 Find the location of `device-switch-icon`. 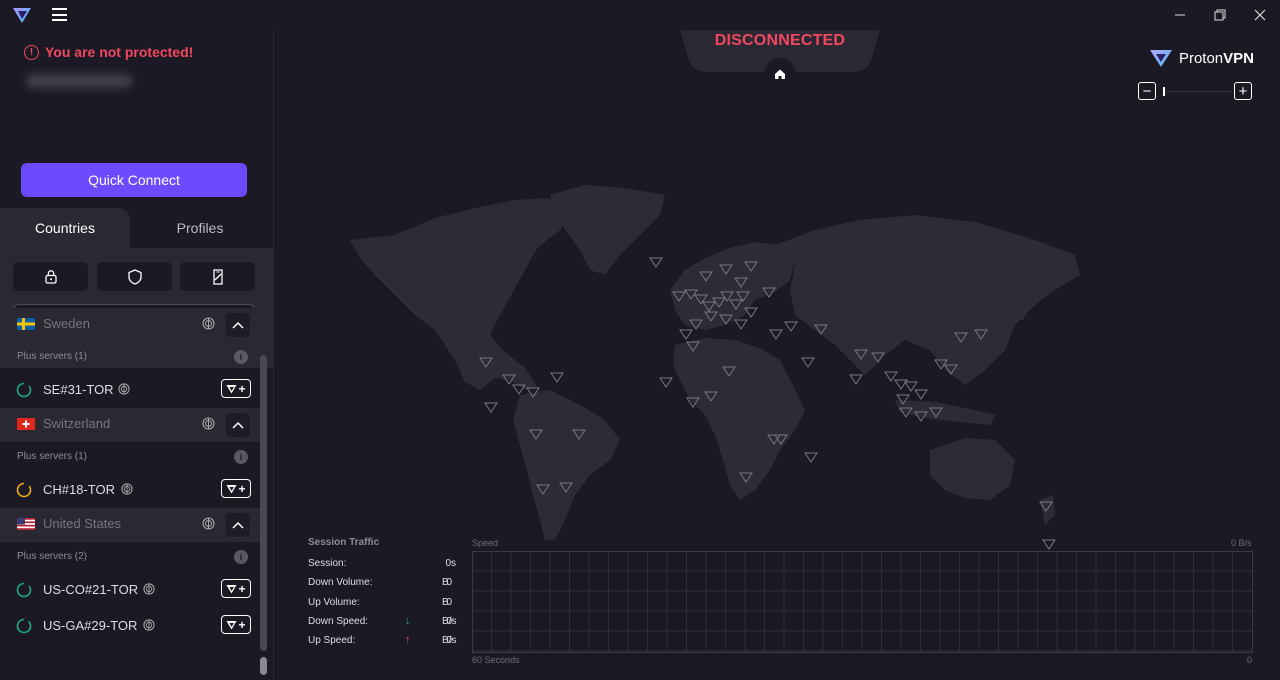

device-switch-icon is located at coordinates (217, 276).